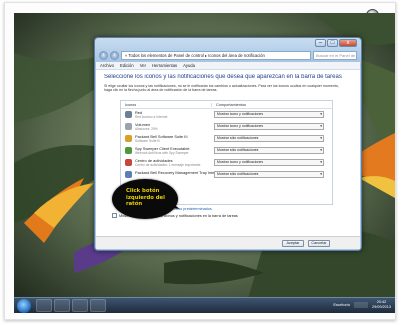 The image size is (400, 324). Describe the element at coordinates (44, 305) in the screenshot. I see `ie-icon` at that location.